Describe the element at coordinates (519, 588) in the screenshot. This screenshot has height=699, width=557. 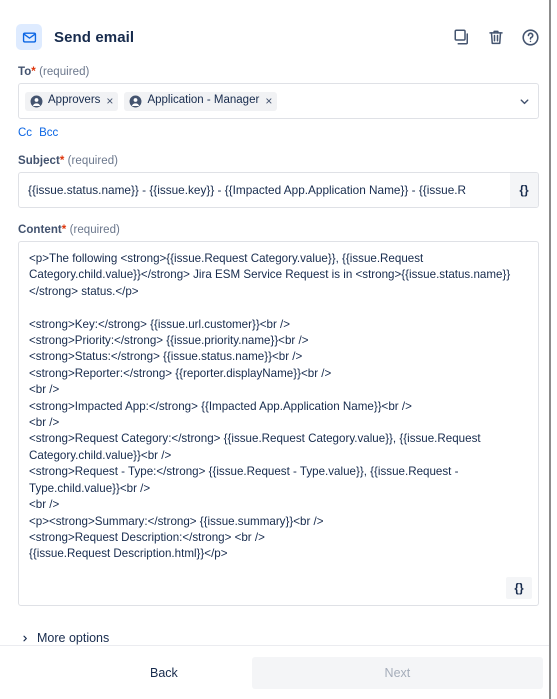
I see `content-smart-values-button: {}` at that location.